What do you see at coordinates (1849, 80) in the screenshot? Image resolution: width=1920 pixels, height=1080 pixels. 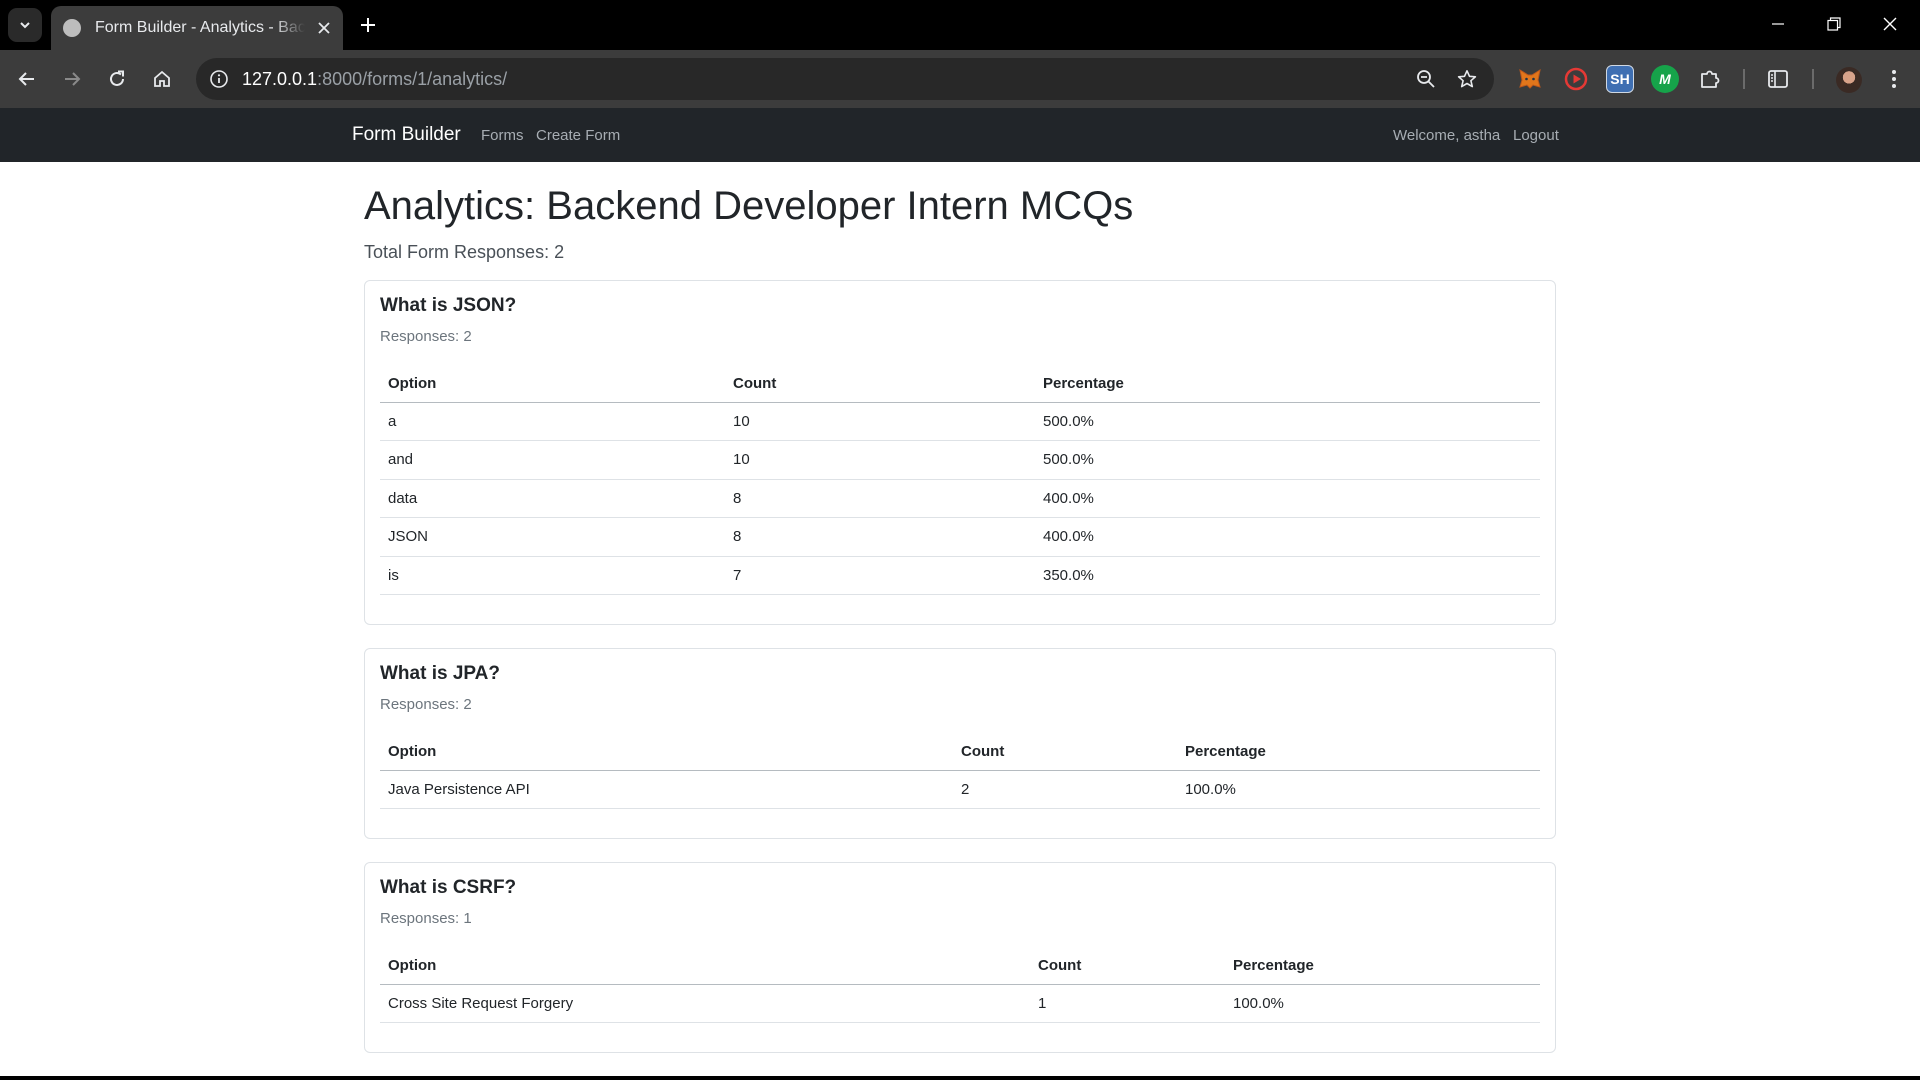 I see `avatar` at bounding box center [1849, 80].